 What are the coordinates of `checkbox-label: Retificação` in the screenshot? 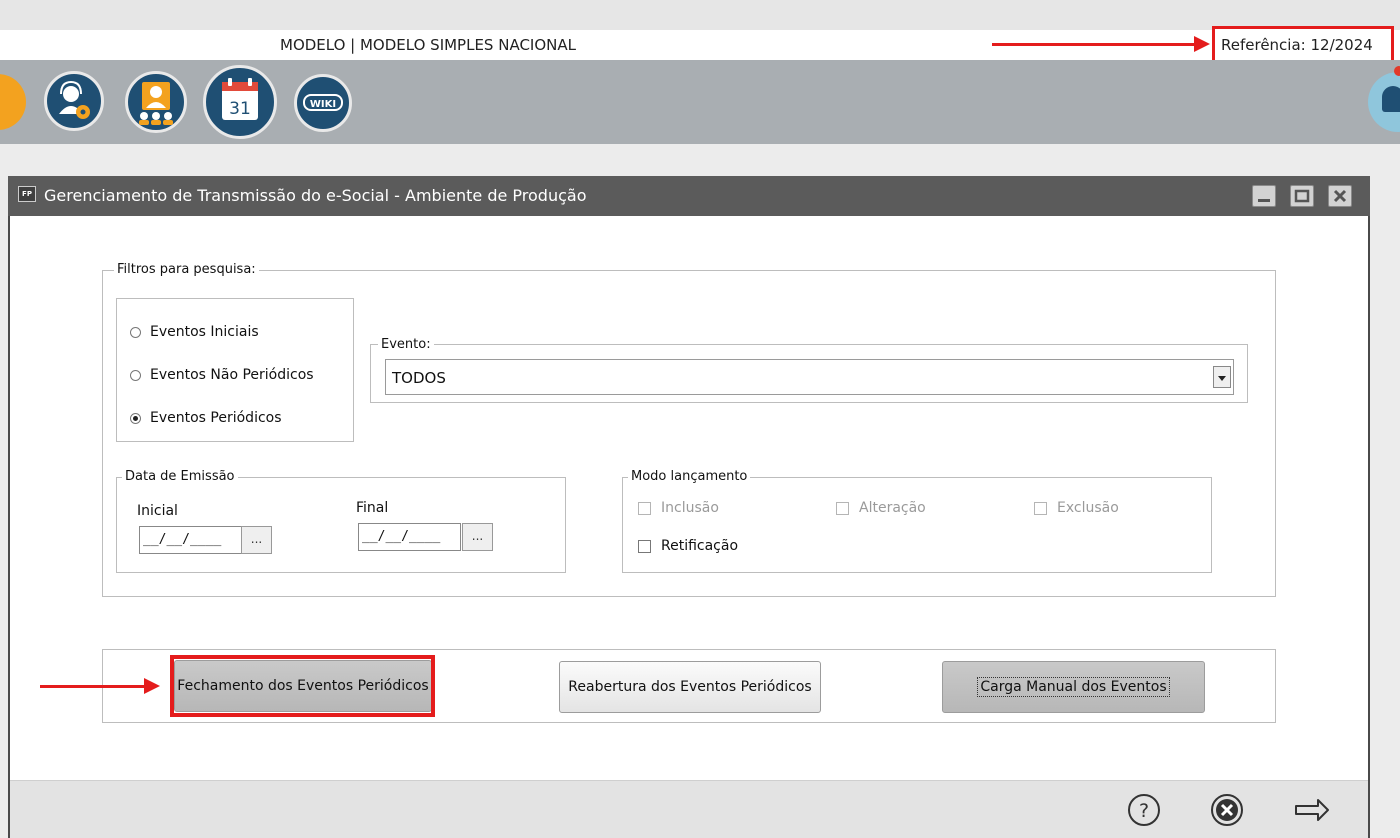 It's located at (700, 546).